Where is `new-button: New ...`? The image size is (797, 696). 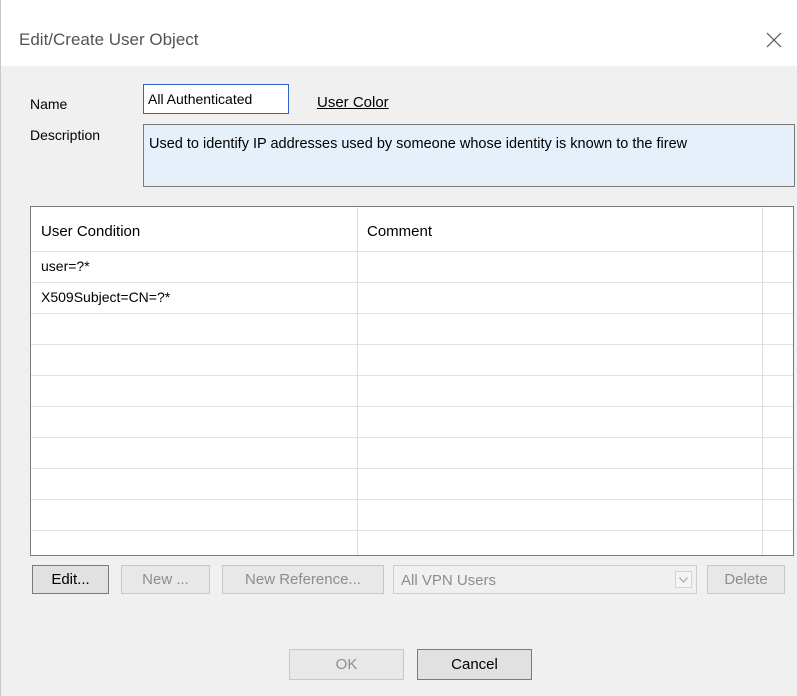 new-button: New ... is located at coordinates (165, 579).